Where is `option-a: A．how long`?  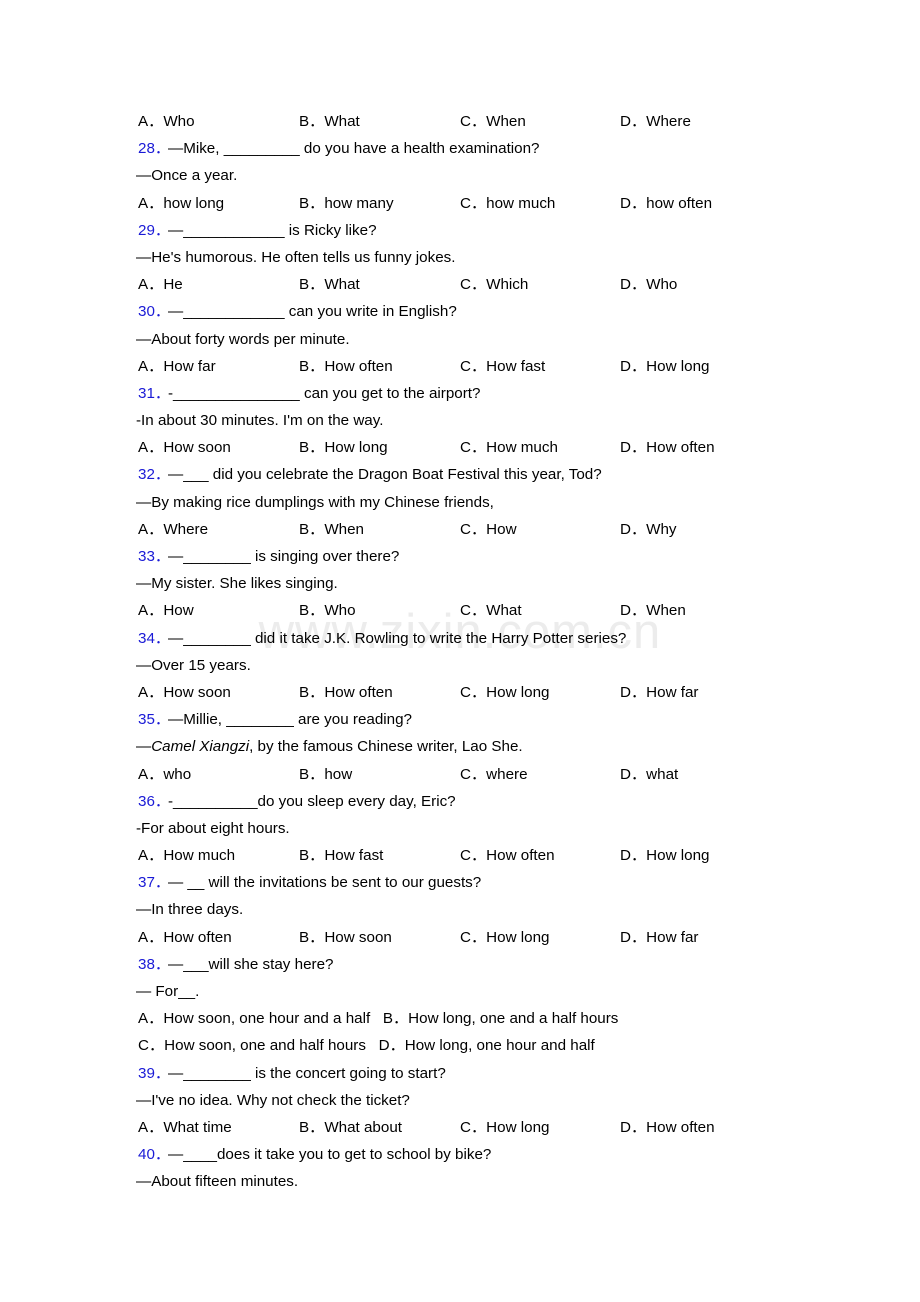 option-a: A．how long is located at coordinates (181, 203).